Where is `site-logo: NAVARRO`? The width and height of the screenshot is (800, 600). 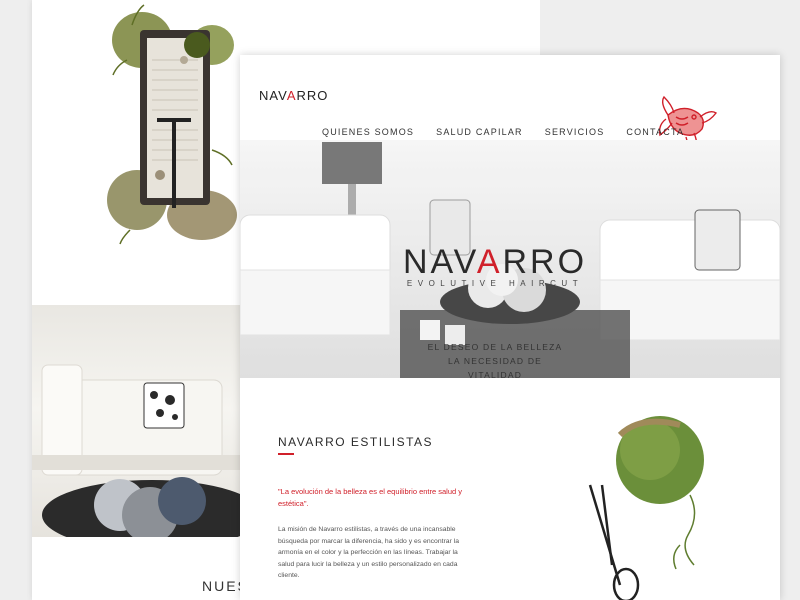
site-logo: NAVARRO is located at coordinates (293, 95).